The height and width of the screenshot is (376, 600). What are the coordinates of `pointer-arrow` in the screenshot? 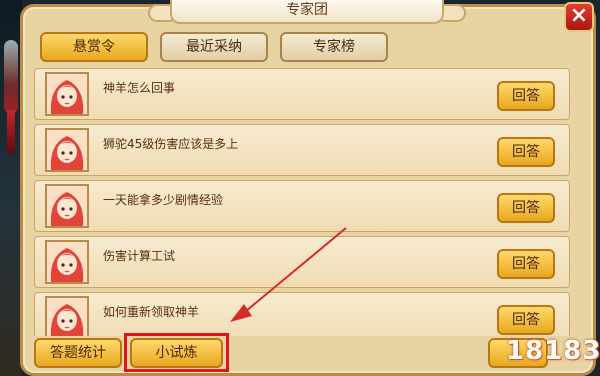 It's located at (288, 274).